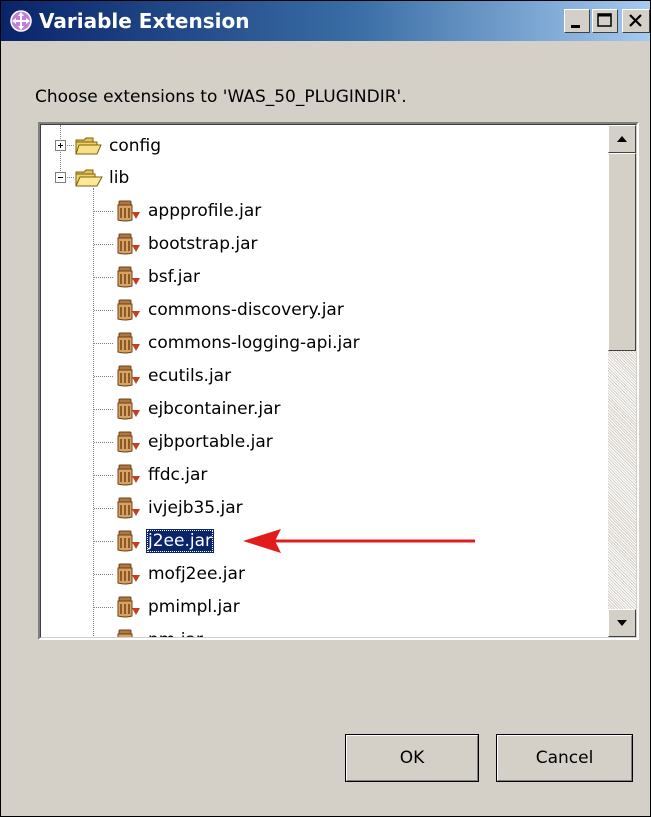  What do you see at coordinates (314, 409) in the screenshot?
I see `tree-node-jar: ejbcontainer.jar` at bounding box center [314, 409].